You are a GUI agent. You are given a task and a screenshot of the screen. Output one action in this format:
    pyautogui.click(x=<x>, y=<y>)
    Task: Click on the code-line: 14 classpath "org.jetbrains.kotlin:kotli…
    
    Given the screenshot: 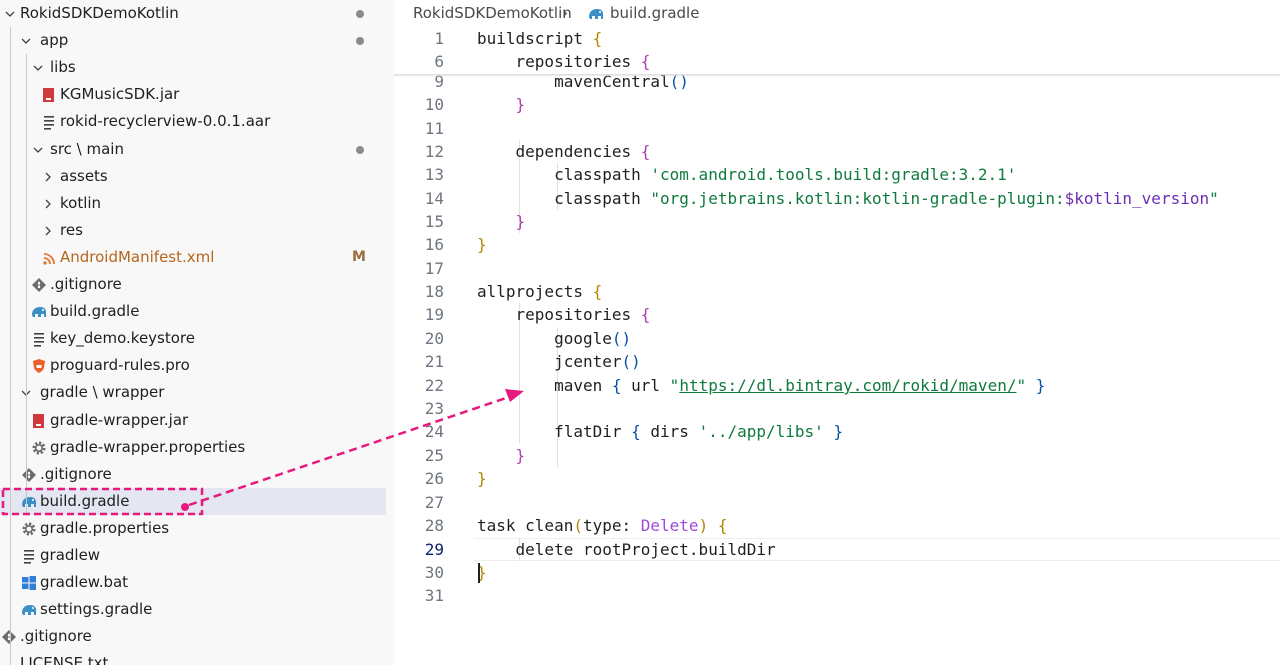 What is the action you would take?
    pyautogui.click(x=837, y=198)
    